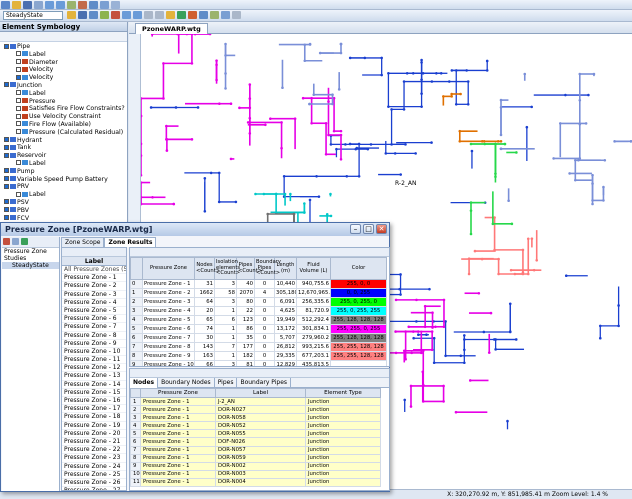  Describe the element at coordinates (170, 15) in the screenshot. I see `refresh-icon` at that location.